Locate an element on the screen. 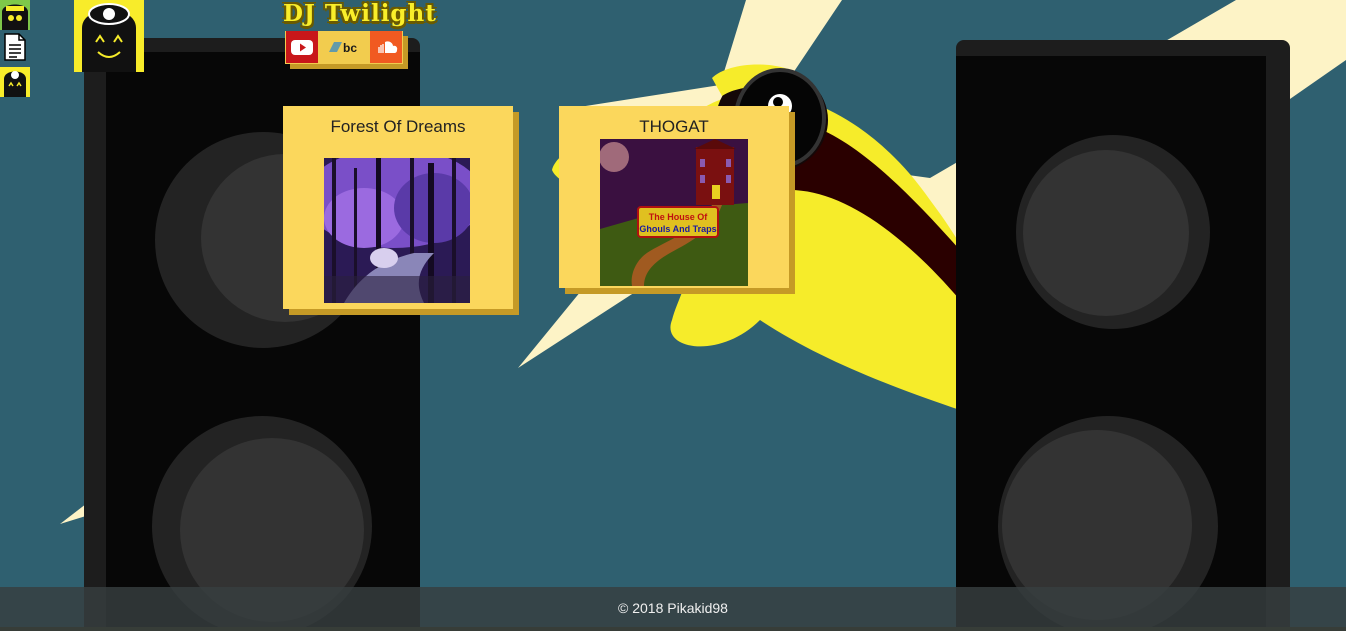 Image resolution: width=1346 pixels, height=631 pixels. album-title: Forest Of Dreams is located at coordinates (398, 126).